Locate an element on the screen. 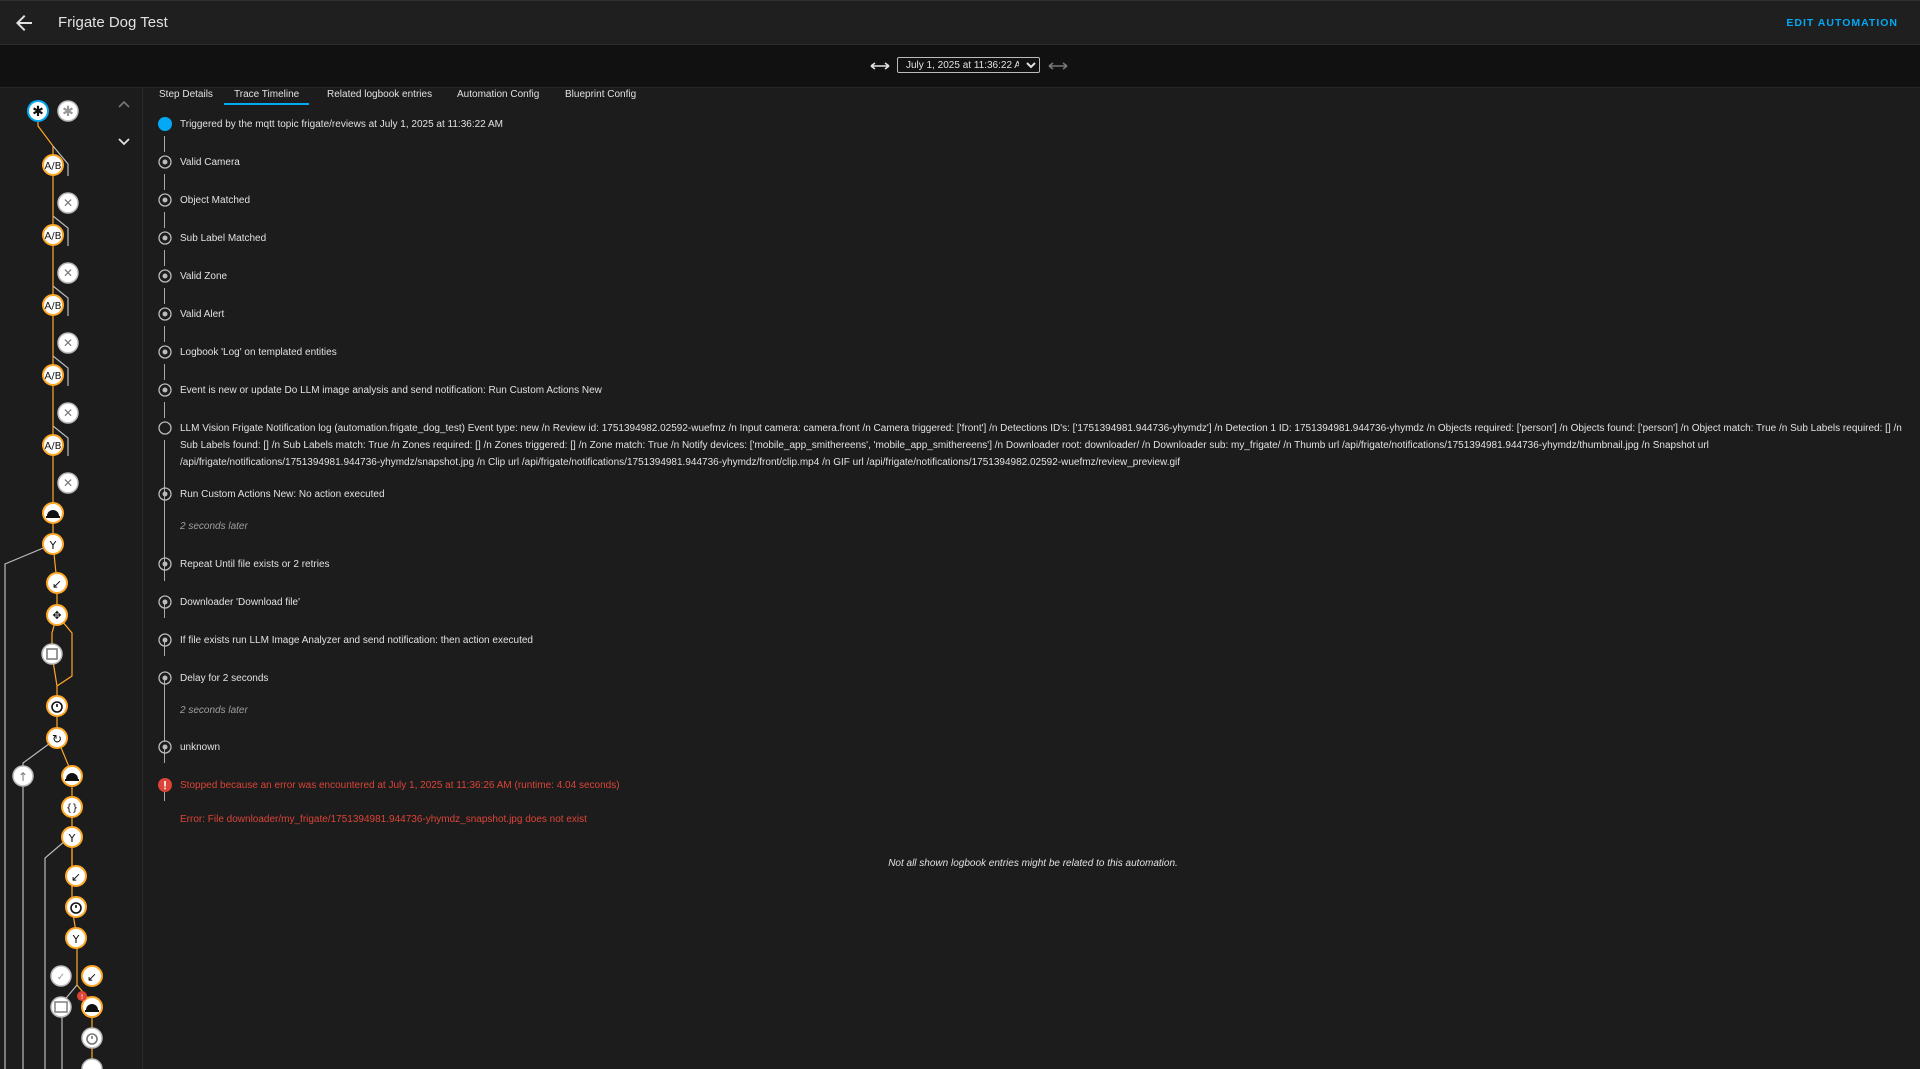  timeline-entry: Logbook 'Log' on templated entities is located at coordinates (258, 352).